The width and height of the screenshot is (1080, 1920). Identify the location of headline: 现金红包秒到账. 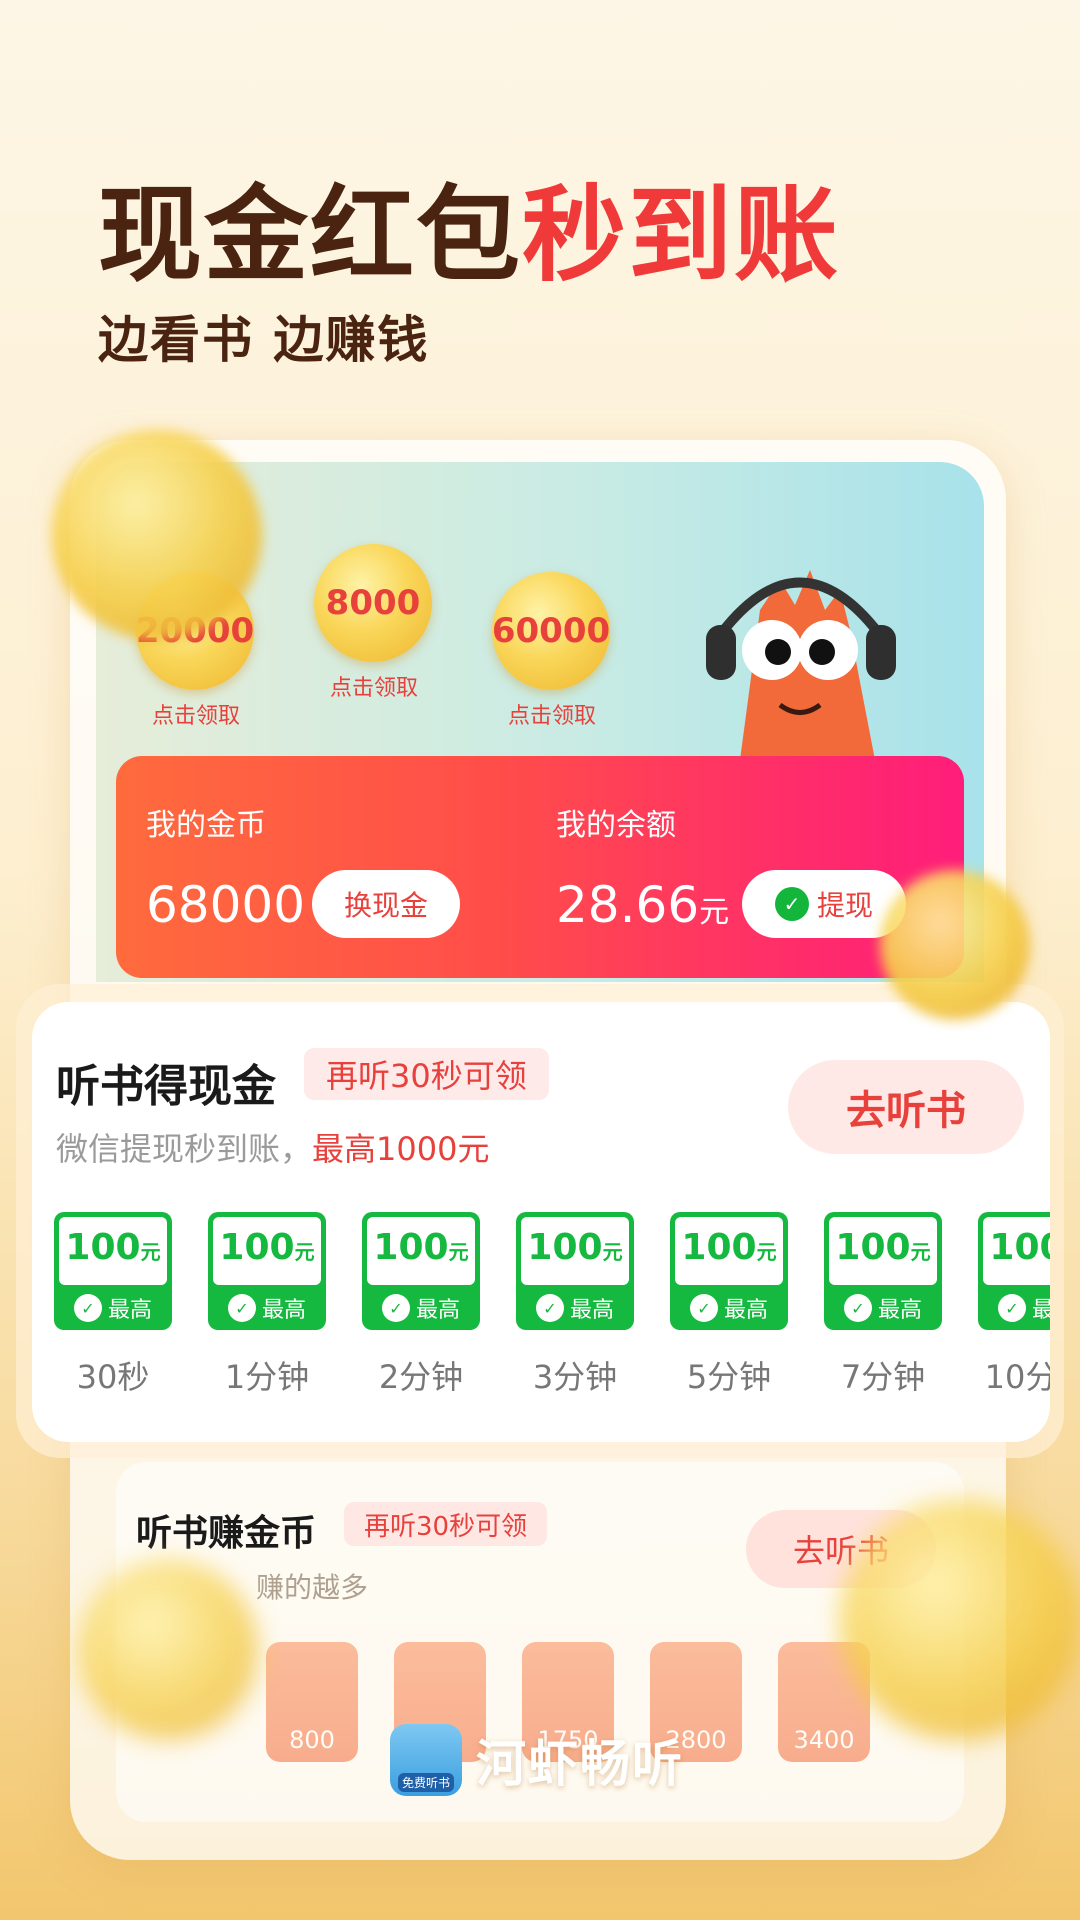
(469, 225).